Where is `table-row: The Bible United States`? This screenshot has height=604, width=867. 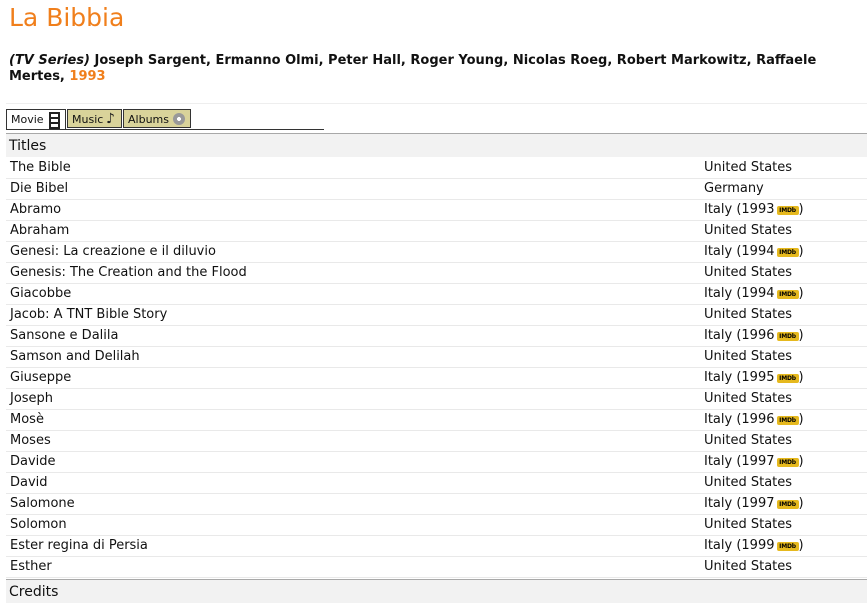
table-row: The Bible United States is located at coordinates (436, 168).